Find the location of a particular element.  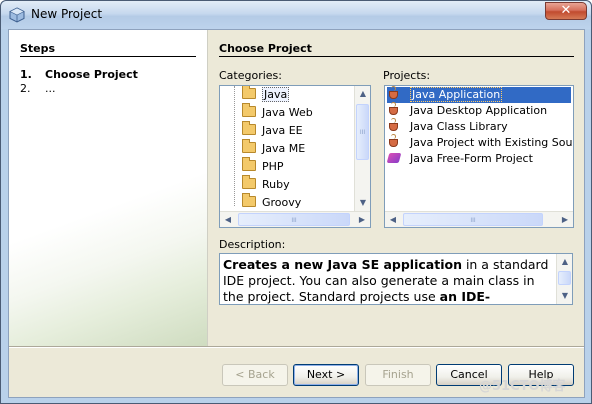

panel-divider is located at coordinates (396, 56).